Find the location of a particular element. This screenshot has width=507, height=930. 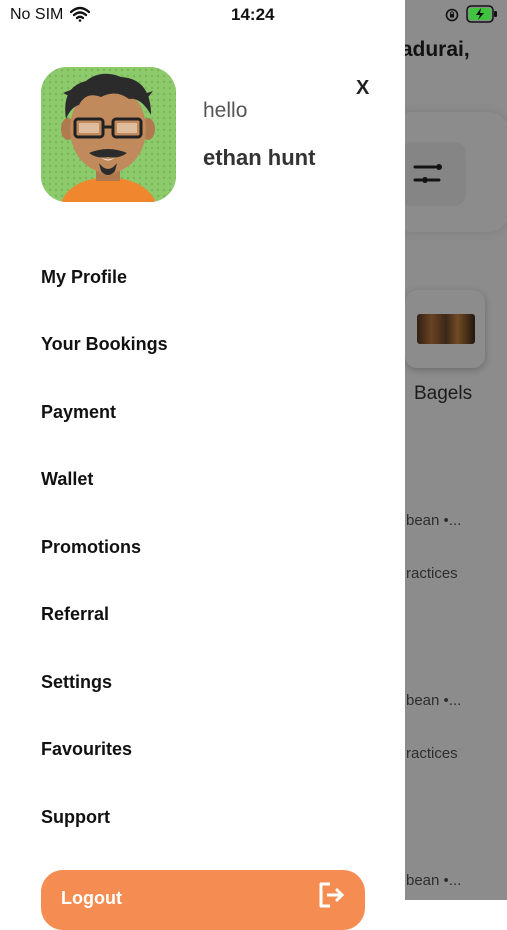

clock: 14:24 is located at coordinates (253, 14).